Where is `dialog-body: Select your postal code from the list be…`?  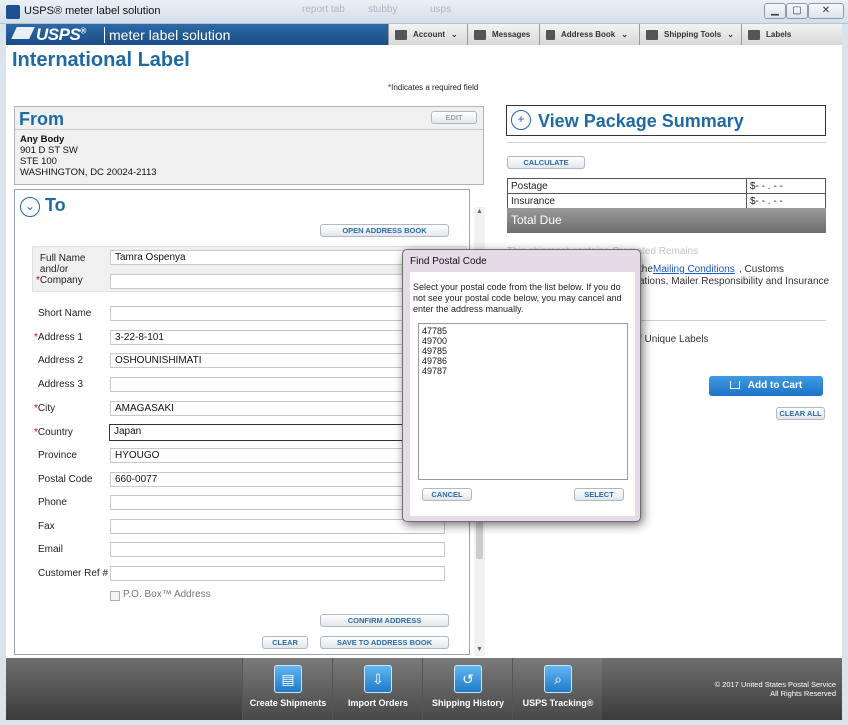
dialog-body: Select your postal code from the list be… is located at coordinates (522, 394).